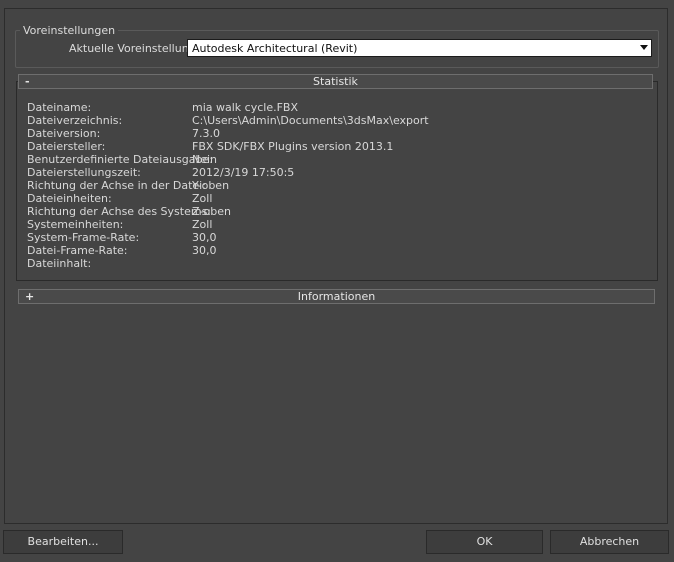 Image resolution: width=674 pixels, height=562 pixels. What do you see at coordinates (644, 47) in the screenshot?
I see `chevron-down-icon` at bounding box center [644, 47].